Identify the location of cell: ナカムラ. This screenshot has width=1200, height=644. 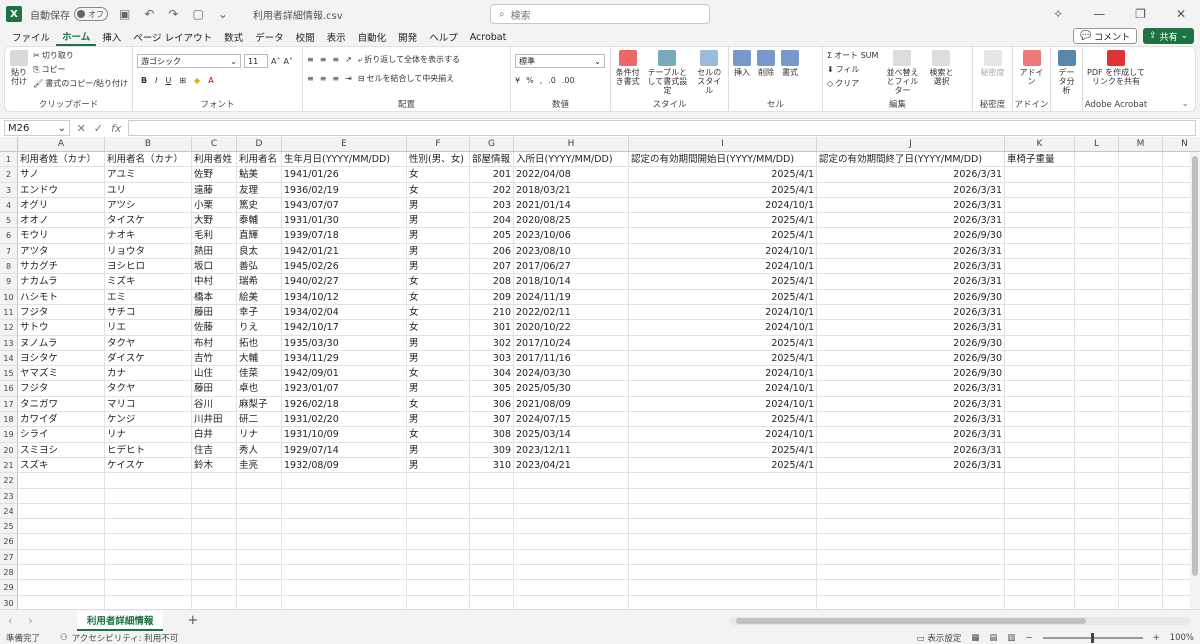
(61, 282).